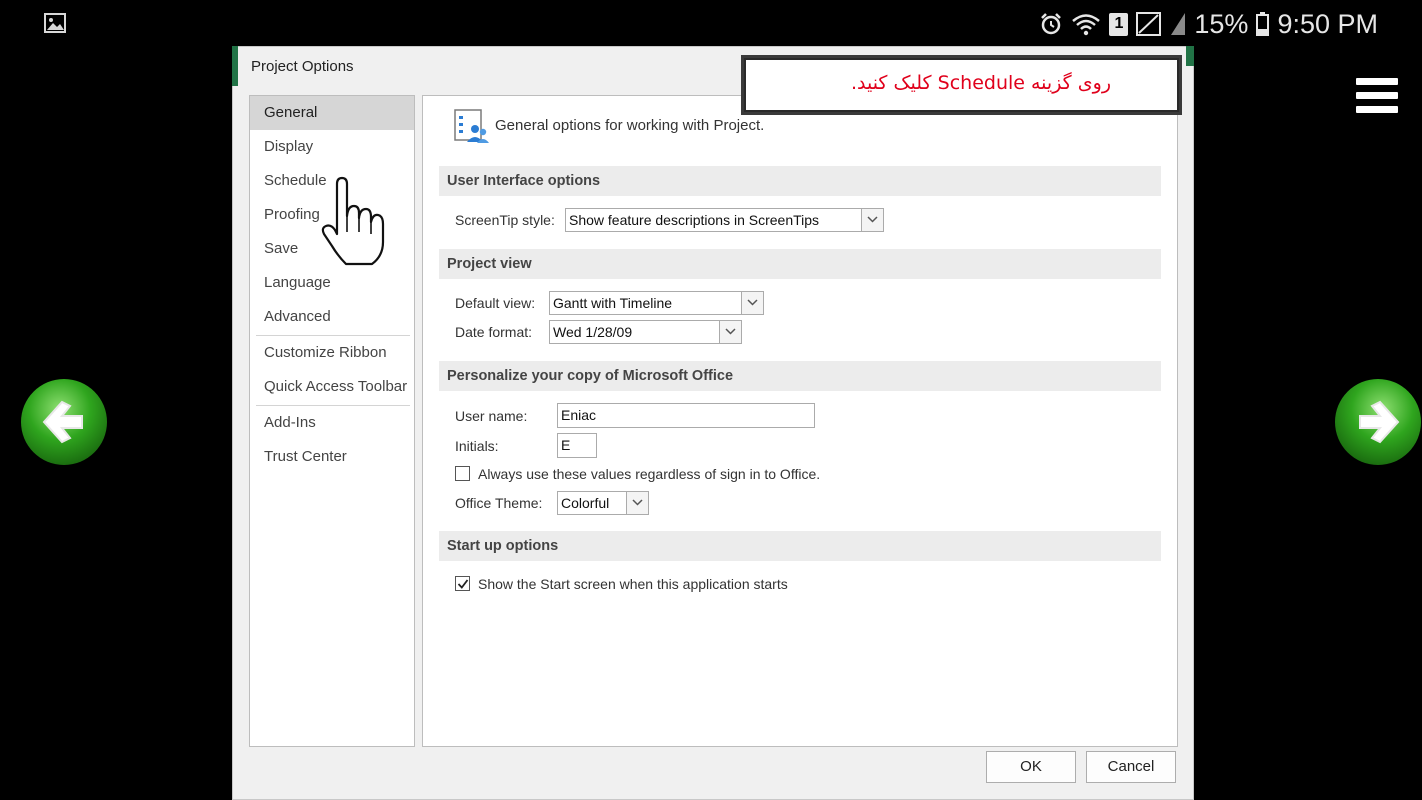 The height and width of the screenshot is (800, 1422). Describe the element at coordinates (613, 303) in the screenshot. I see `default-view-value: Gantt with Timeline` at that location.